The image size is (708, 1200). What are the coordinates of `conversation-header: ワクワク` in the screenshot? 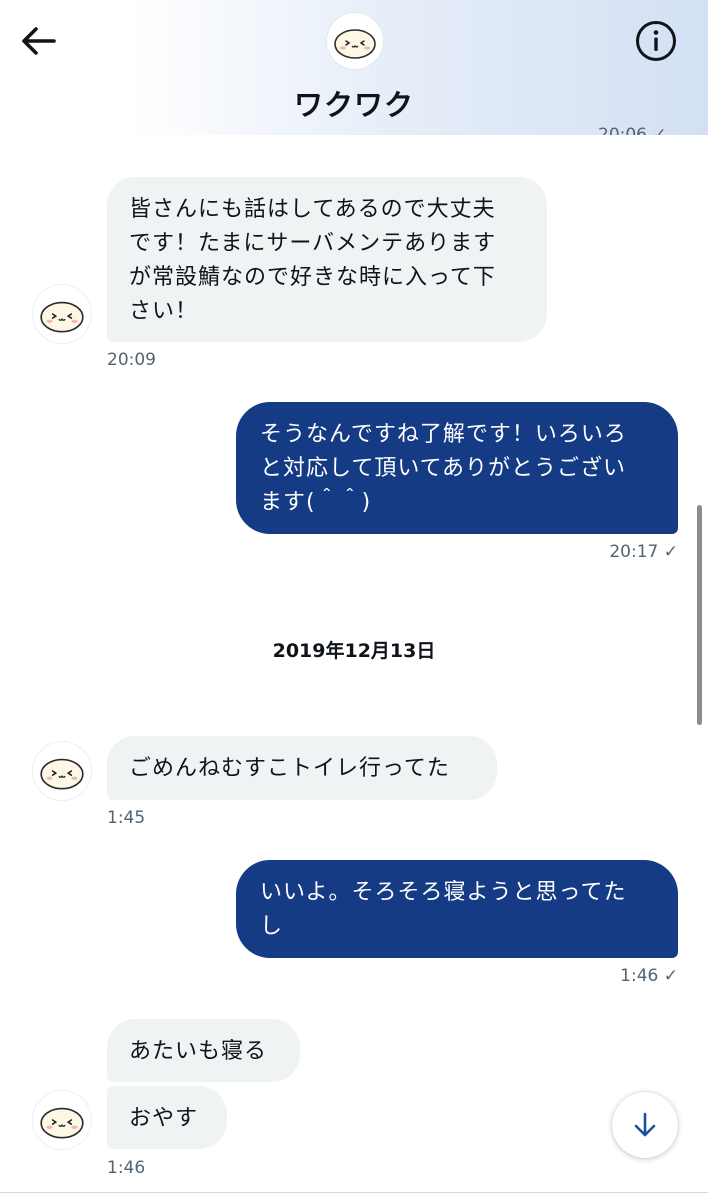 It's located at (354, 67).